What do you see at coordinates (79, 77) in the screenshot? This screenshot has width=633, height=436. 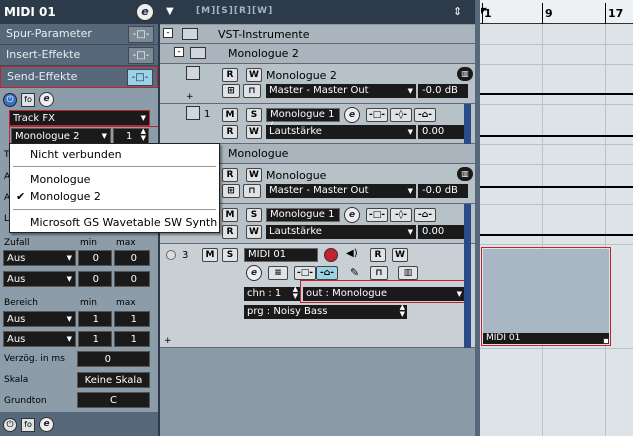 I see `section-send-effekte: Send-Effekte -□-` at bounding box center [79, 77].